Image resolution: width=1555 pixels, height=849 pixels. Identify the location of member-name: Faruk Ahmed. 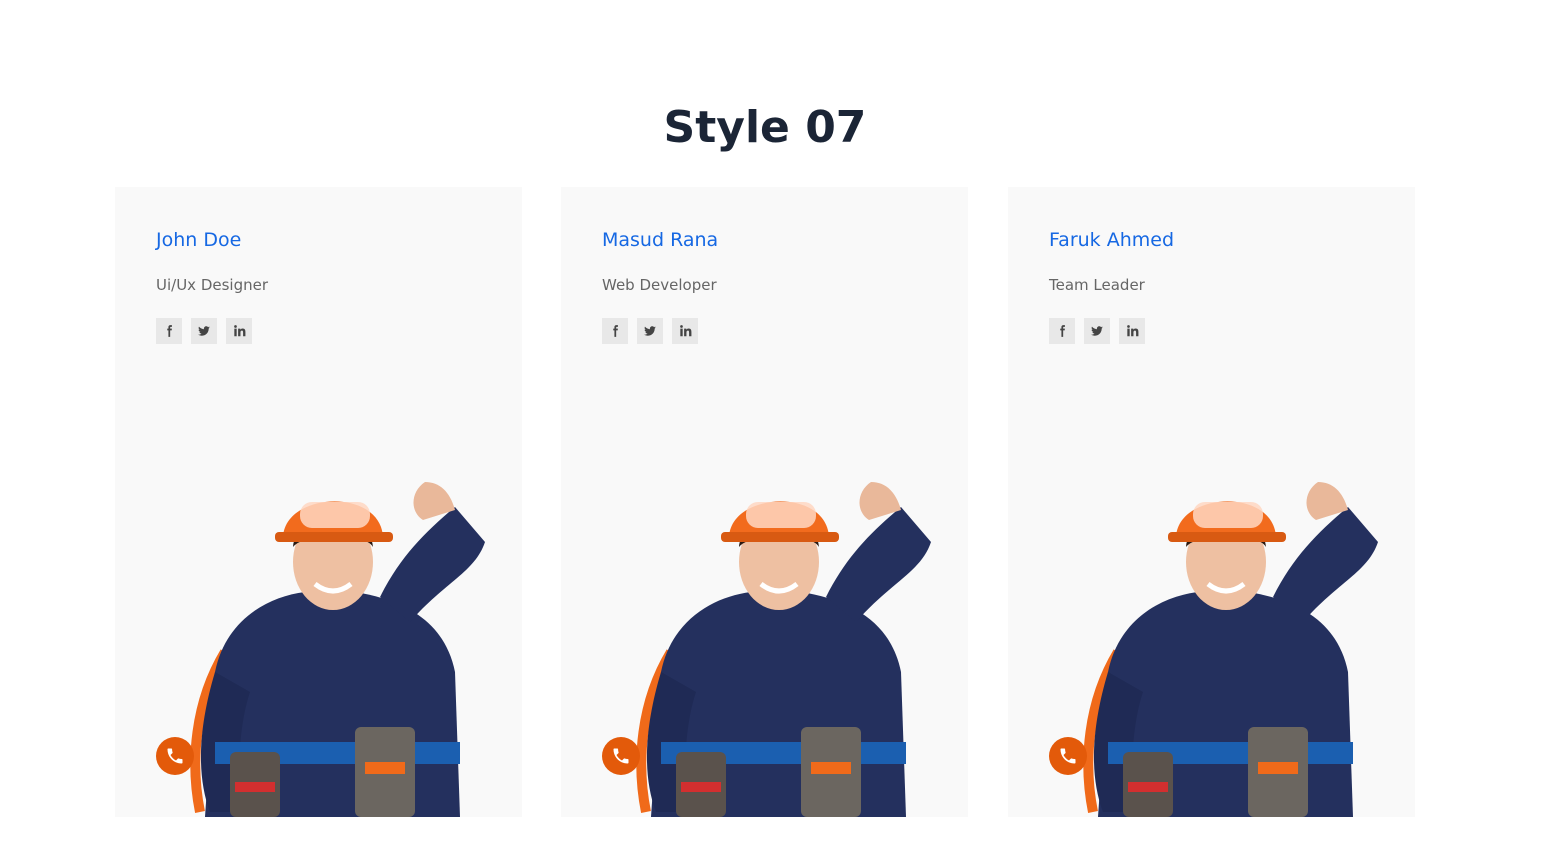
(1111, 240).